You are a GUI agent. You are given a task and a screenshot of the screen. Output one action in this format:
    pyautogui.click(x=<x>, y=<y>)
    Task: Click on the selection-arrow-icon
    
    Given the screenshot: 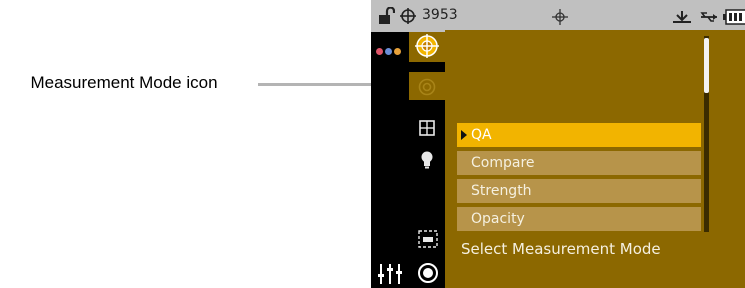 What is the action you would take?
    pyautogui.click(x=464, y=135)
    